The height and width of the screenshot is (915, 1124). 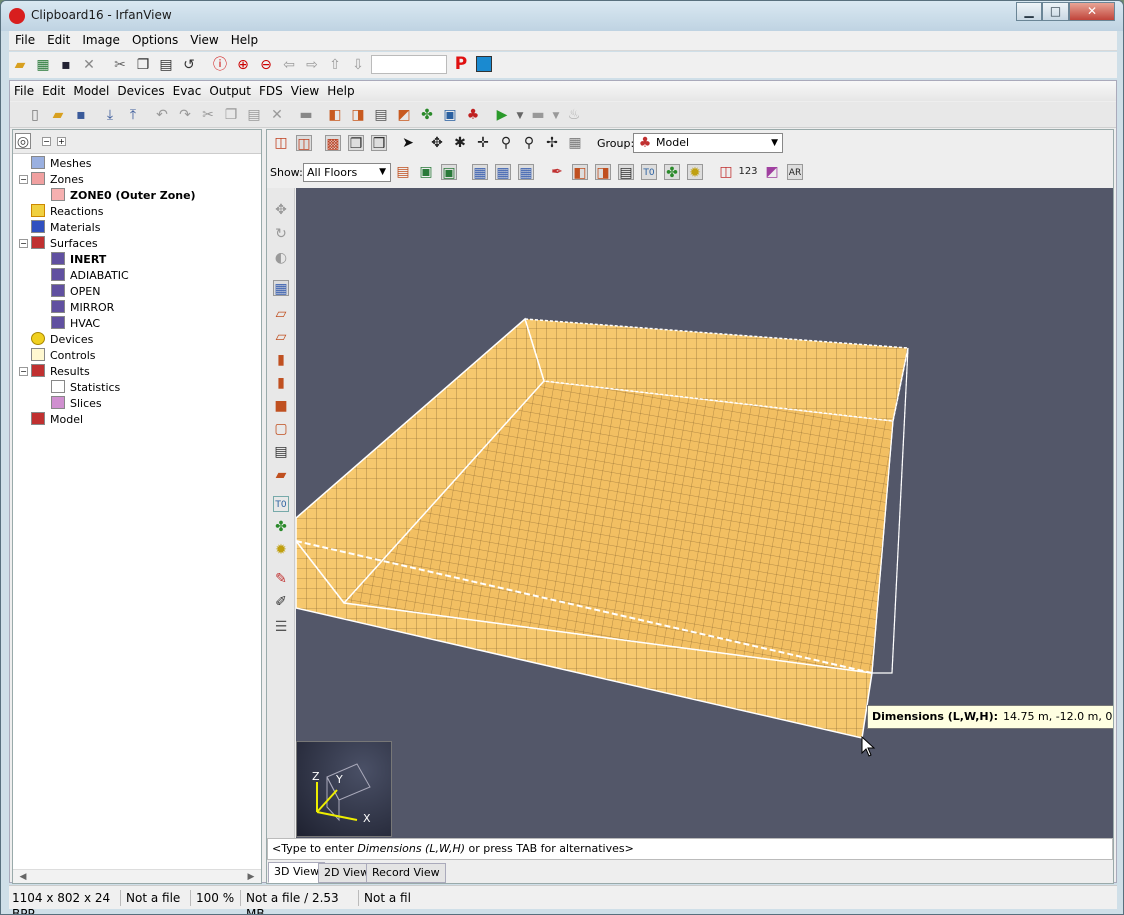 What do you see at coordinates (266, 65) in the screenshot?
I see `zoom-out-icon: ⊖` at bounding box center [266, 65].